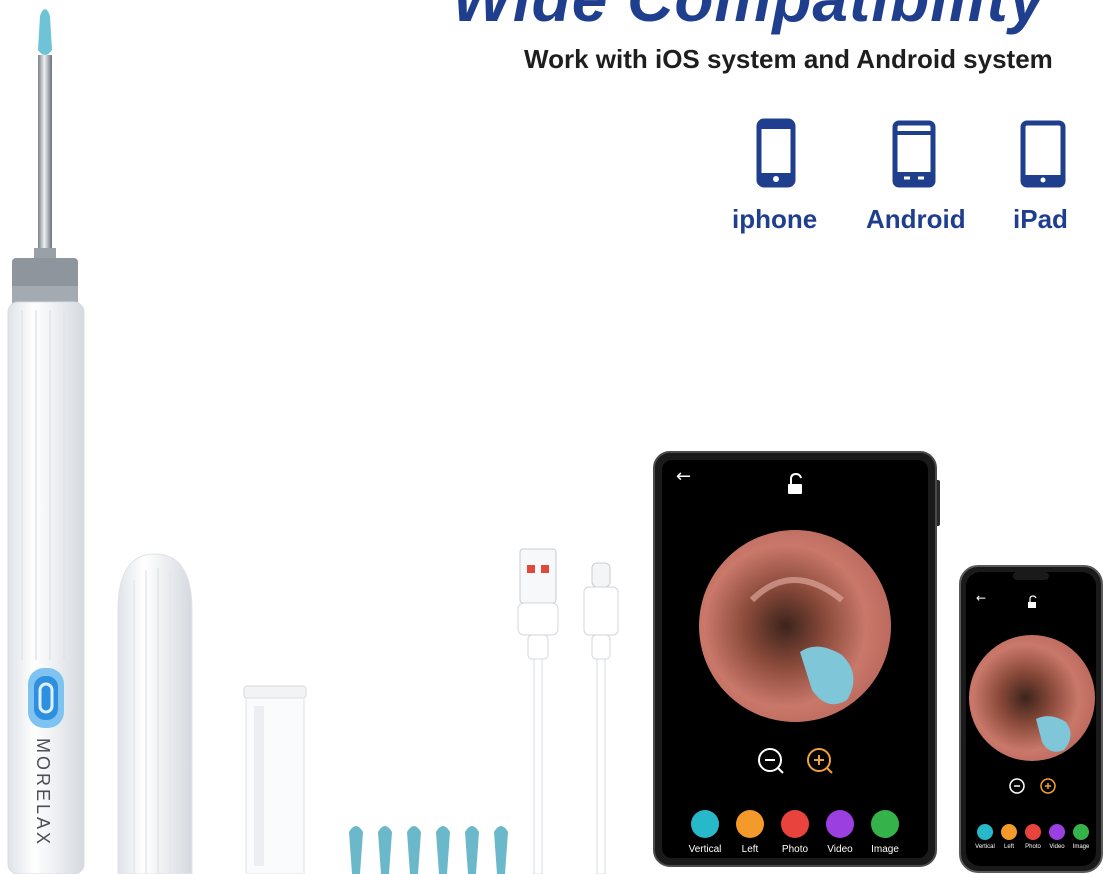 The width and height of the screenshot is (1103, 874). Describe the element at coordinates (1009, 847) in the screenshot. I see `phone-left-label: Left` at that location.